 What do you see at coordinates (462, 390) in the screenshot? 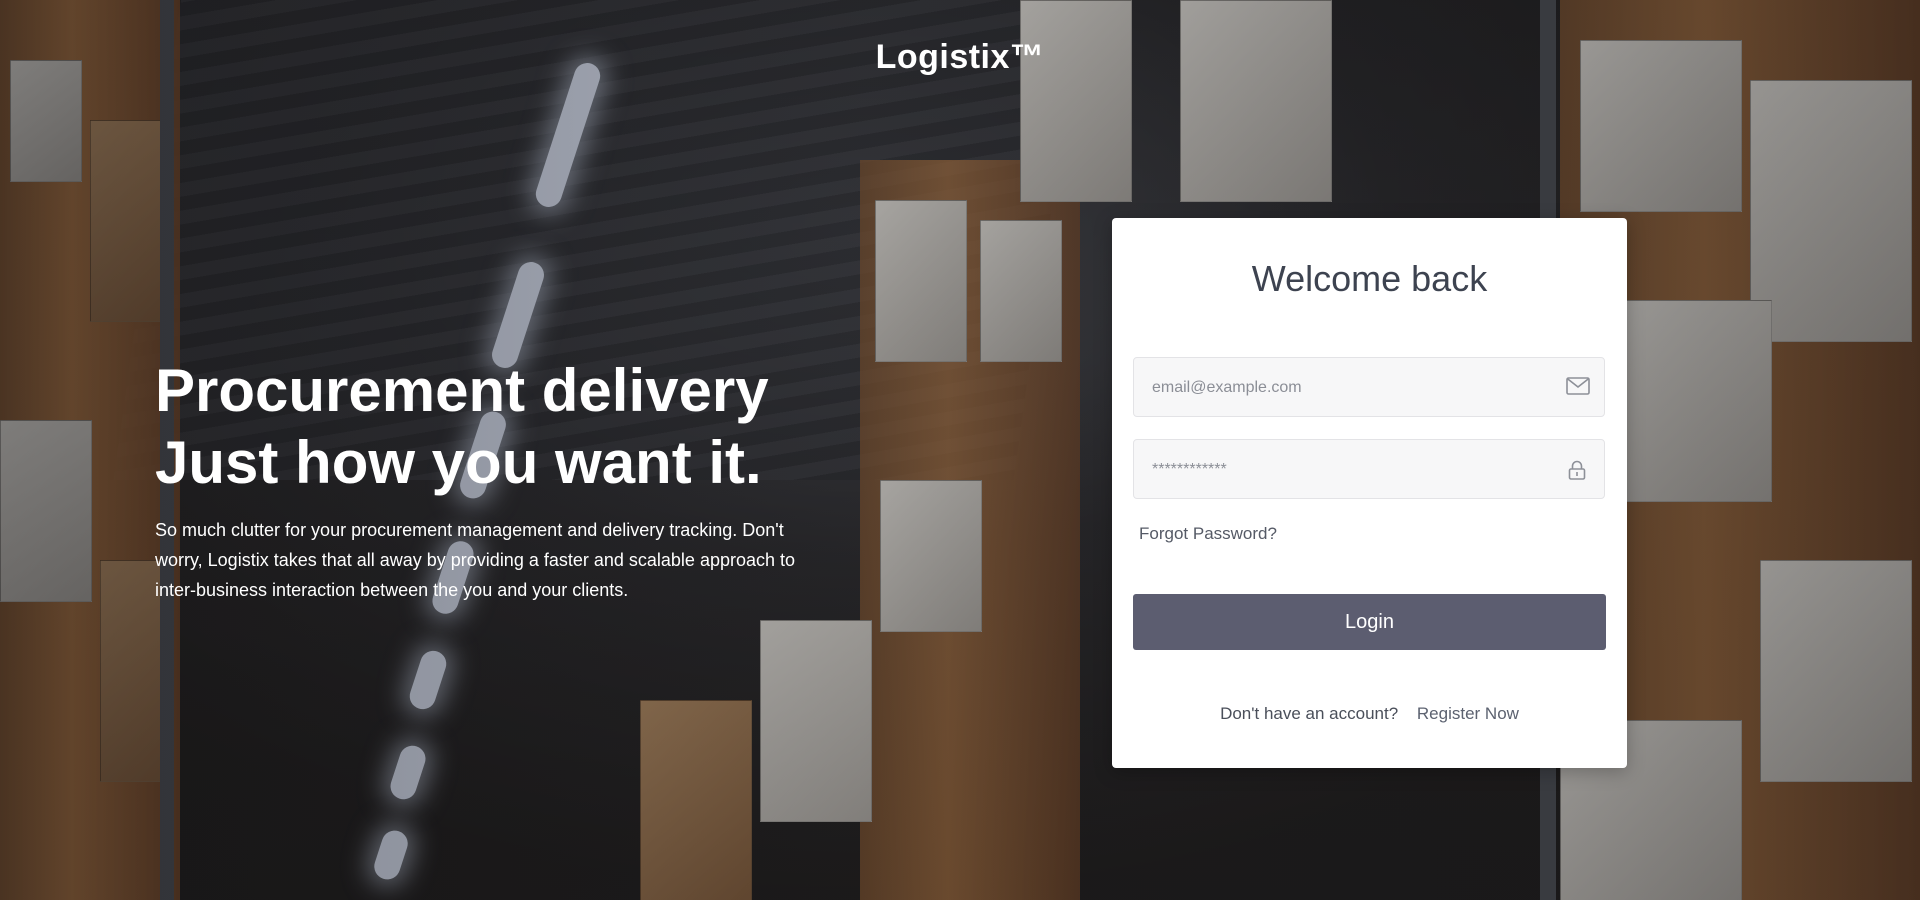
I see `hero-headline-line1: Procurement delivery` at bounding box center [462, 390].